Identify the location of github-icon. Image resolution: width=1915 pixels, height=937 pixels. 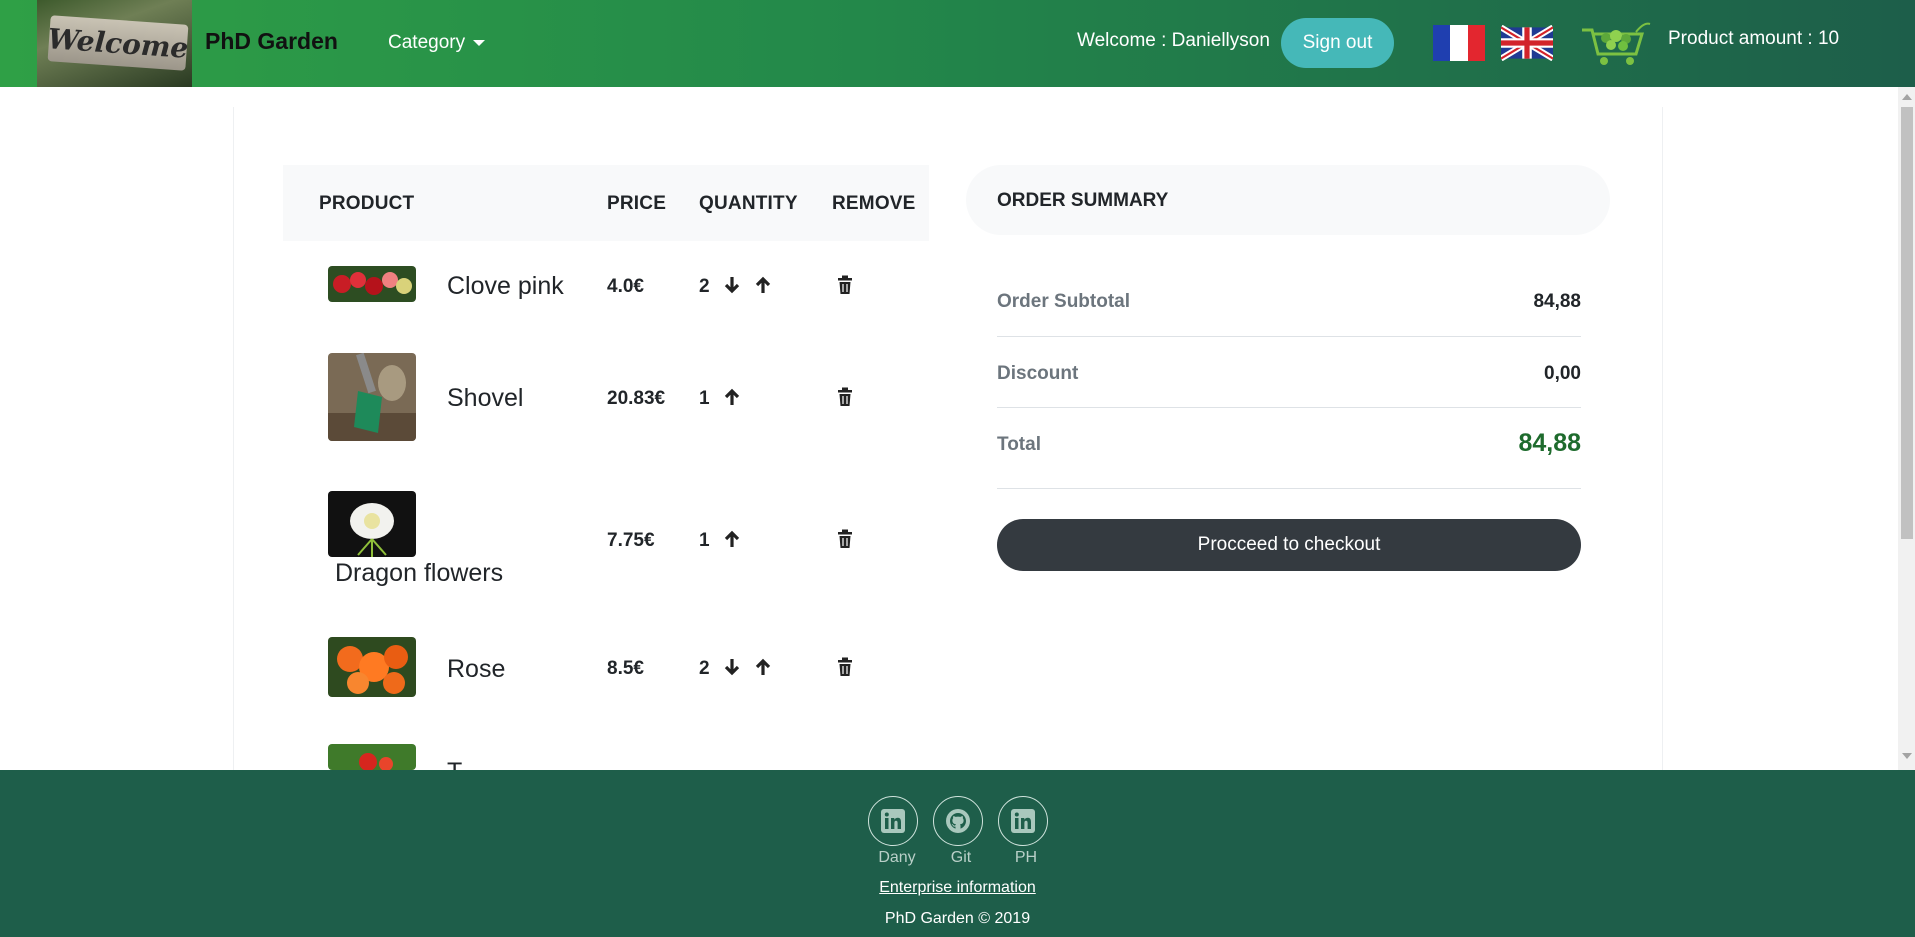
(958, 821).